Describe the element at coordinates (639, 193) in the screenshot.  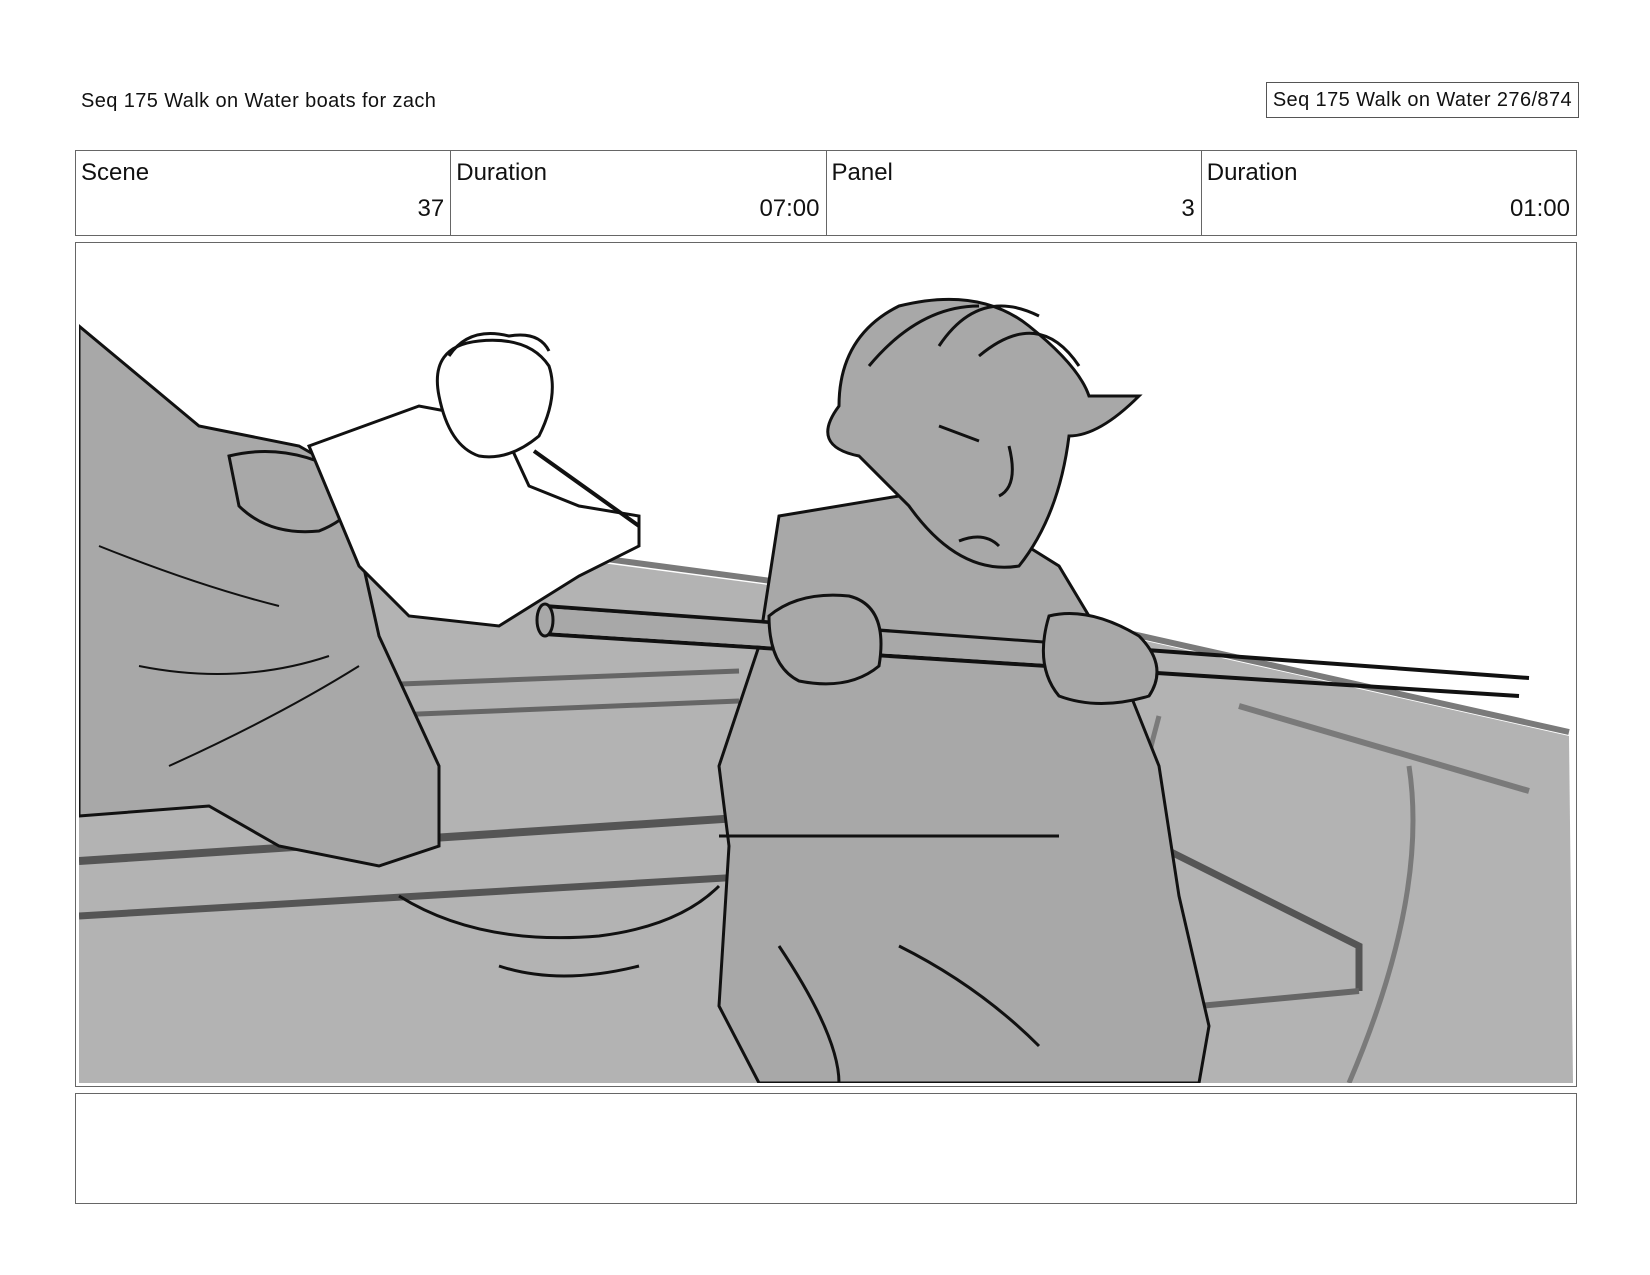
I see `scene-duration-cell: Duration 07:00` at that location.